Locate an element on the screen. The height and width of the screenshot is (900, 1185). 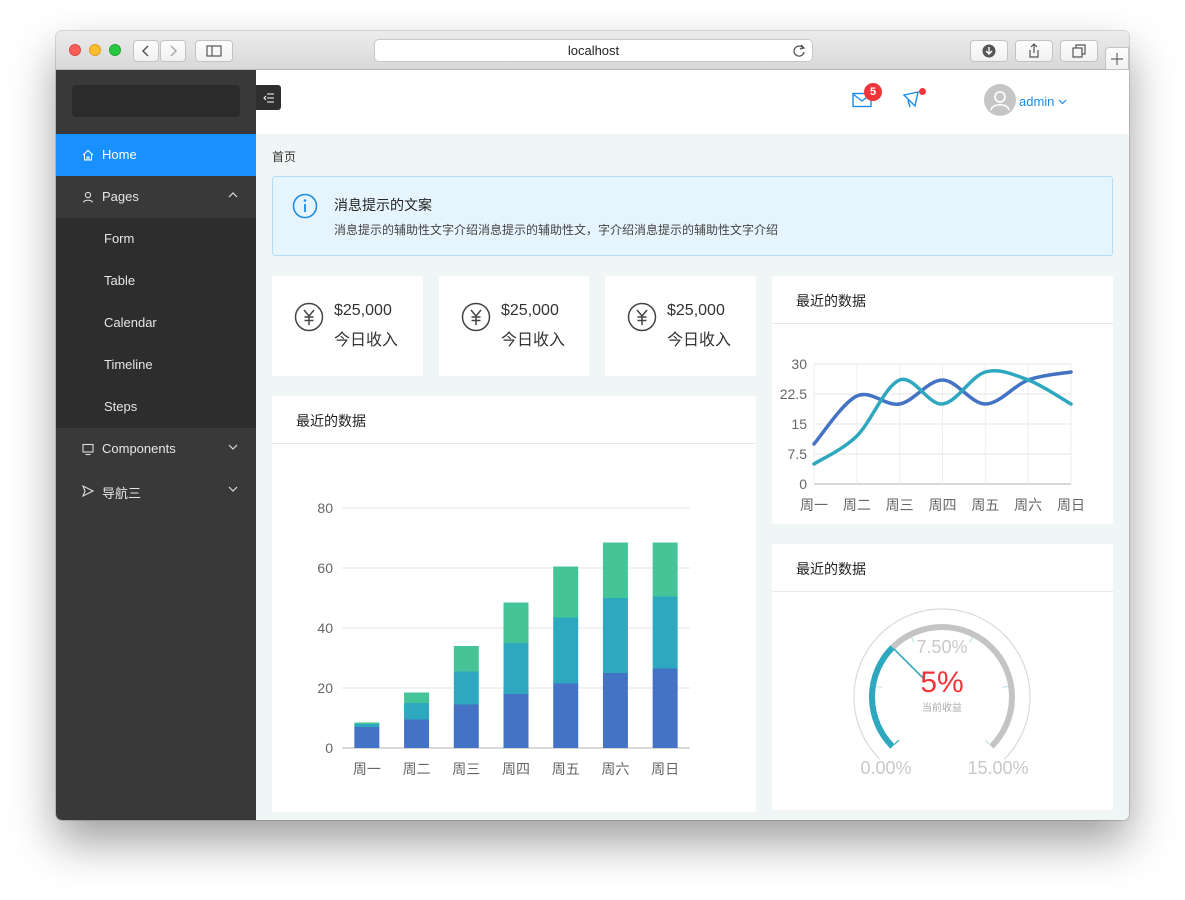
y-tick-label: 60 is located at coordinates (325, 568).